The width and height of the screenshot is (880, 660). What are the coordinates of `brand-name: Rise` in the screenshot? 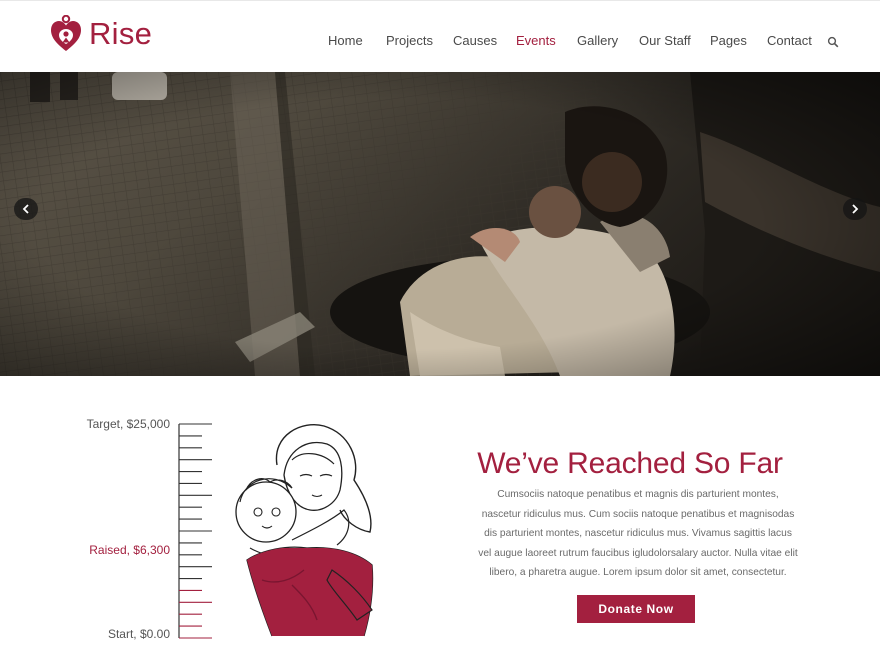 It's located at (121, 33).